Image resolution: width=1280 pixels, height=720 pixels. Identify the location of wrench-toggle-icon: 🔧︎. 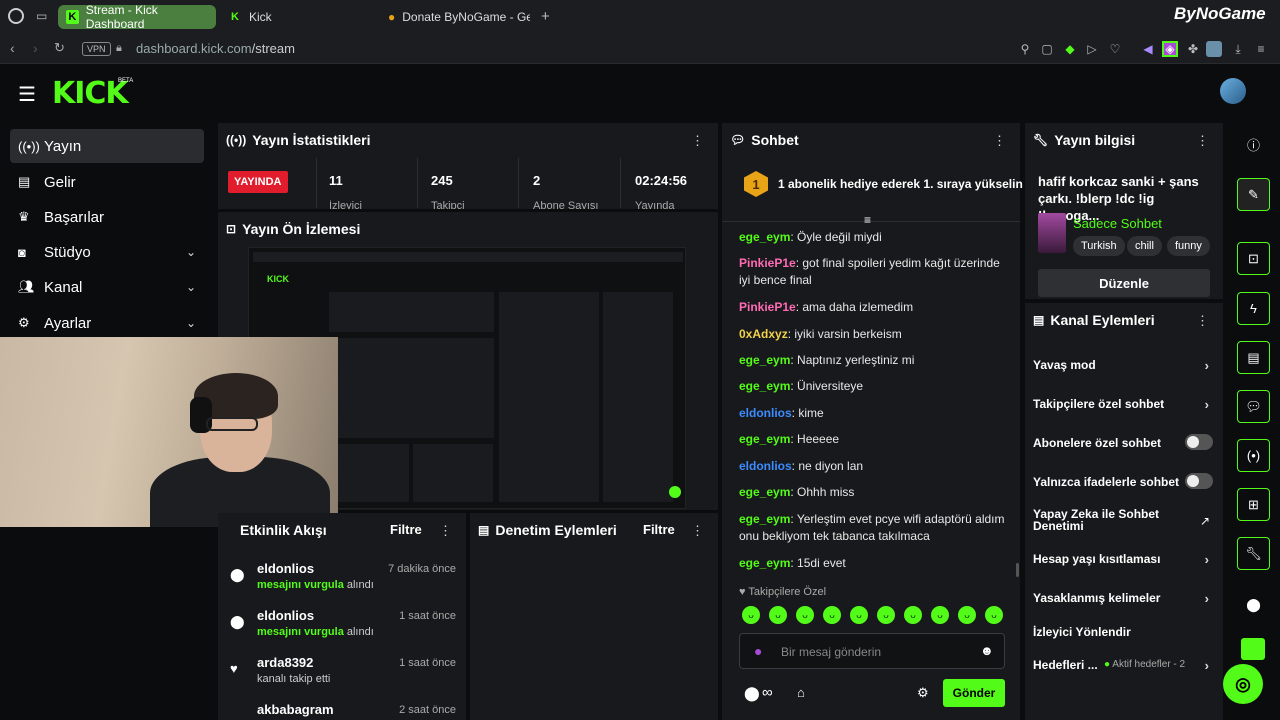
(1253, 553).